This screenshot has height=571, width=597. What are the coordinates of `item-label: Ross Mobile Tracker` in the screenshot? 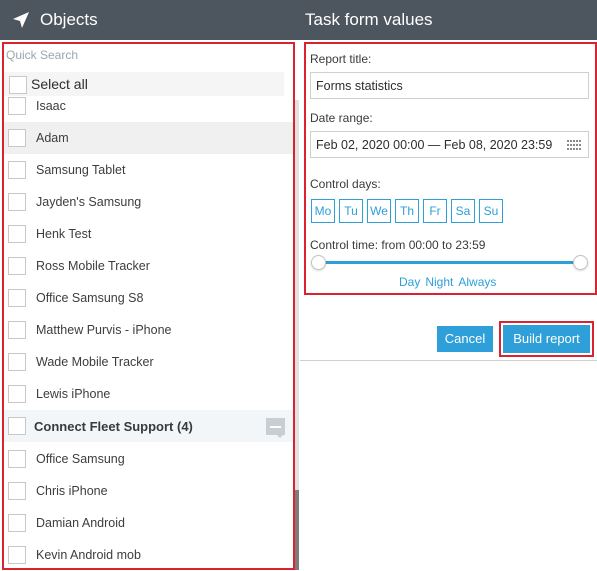 It's located at (93, 266).